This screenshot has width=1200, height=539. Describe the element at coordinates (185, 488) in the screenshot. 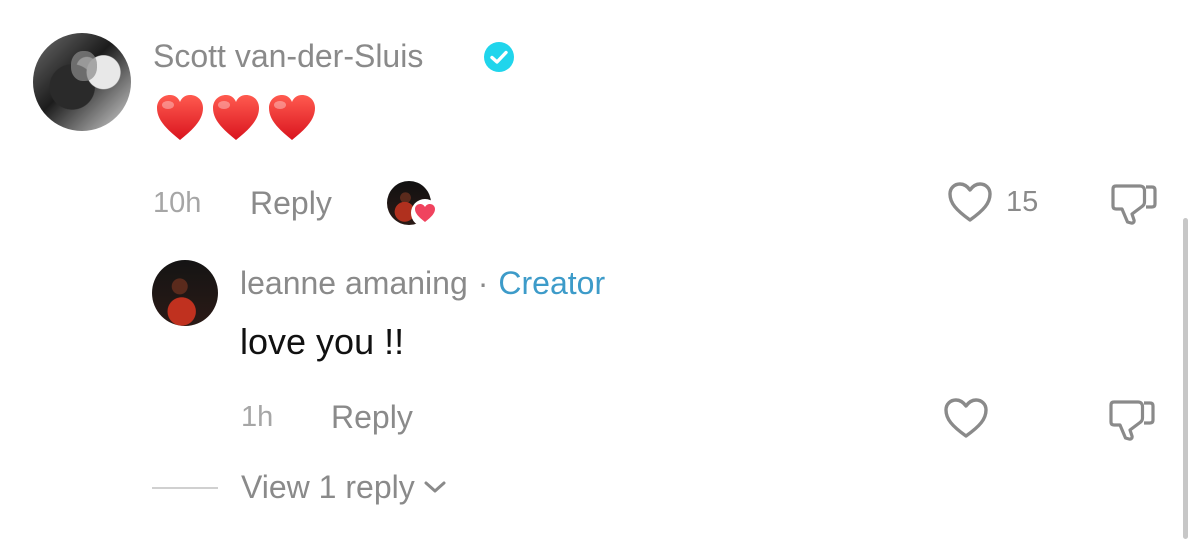

I see `thread-divider` at that location.